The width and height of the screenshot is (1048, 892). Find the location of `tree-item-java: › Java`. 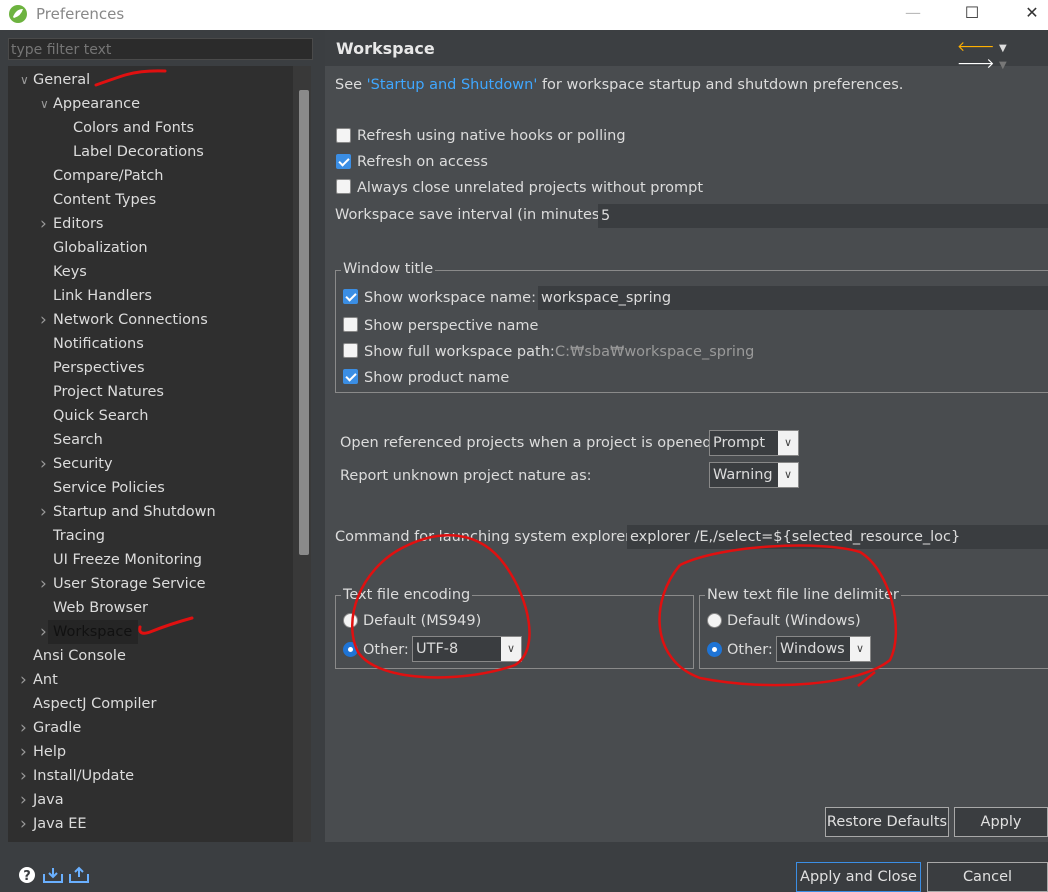

tree-item-java: › Java is located at coordinates (150, 800).